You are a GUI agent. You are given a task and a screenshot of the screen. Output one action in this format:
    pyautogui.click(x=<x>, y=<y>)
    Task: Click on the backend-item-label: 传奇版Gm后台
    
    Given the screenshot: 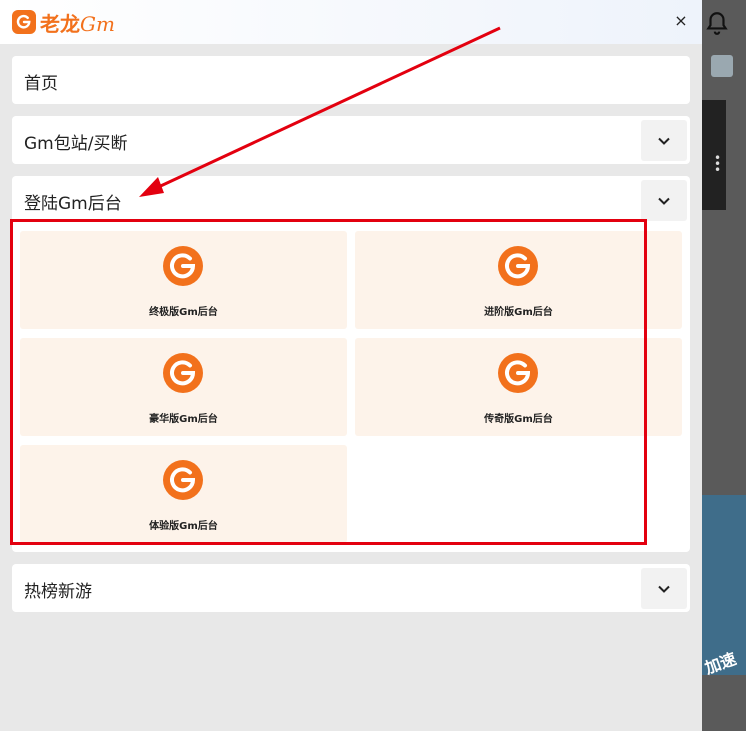 What is the action you would take?
    pyautogui.click(x=518, y=419)
    